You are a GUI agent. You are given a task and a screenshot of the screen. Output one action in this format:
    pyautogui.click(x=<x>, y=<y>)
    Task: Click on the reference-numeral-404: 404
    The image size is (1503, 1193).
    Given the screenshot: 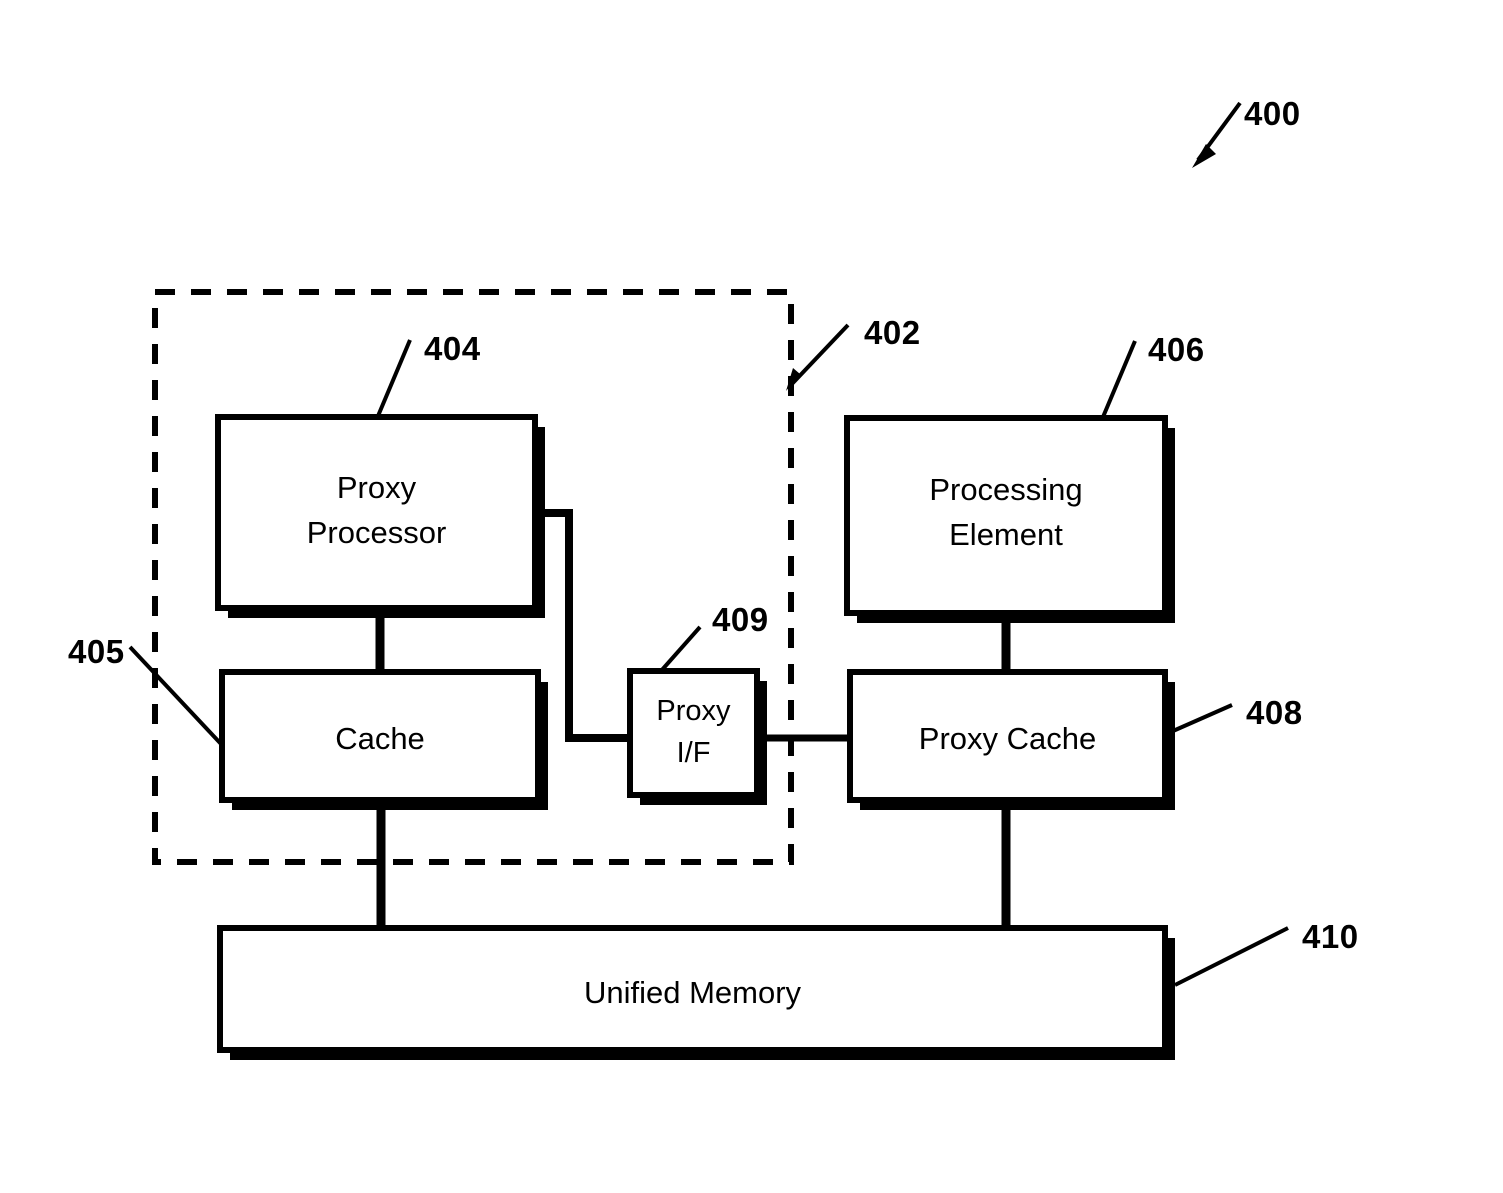 What is the action you would take?
    pyautogui.click(x=452, y=348)
    